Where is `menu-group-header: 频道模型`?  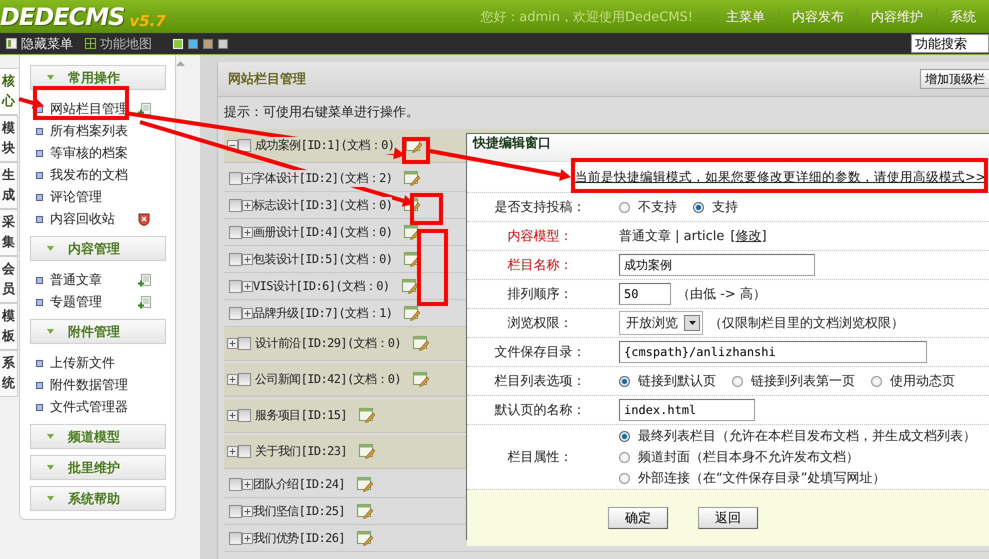 menu-group-header: 频道模型 is located at coordinates (98, 436).